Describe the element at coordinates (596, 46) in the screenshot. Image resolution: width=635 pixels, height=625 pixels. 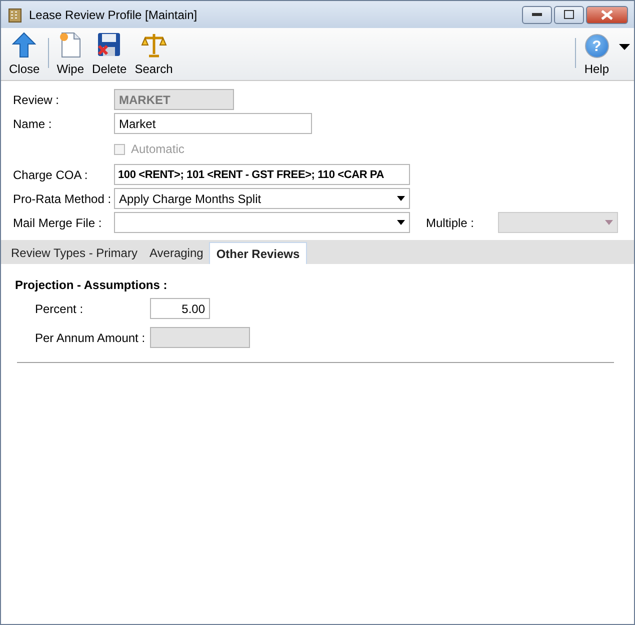
I see `help-icon: ?` at that location.